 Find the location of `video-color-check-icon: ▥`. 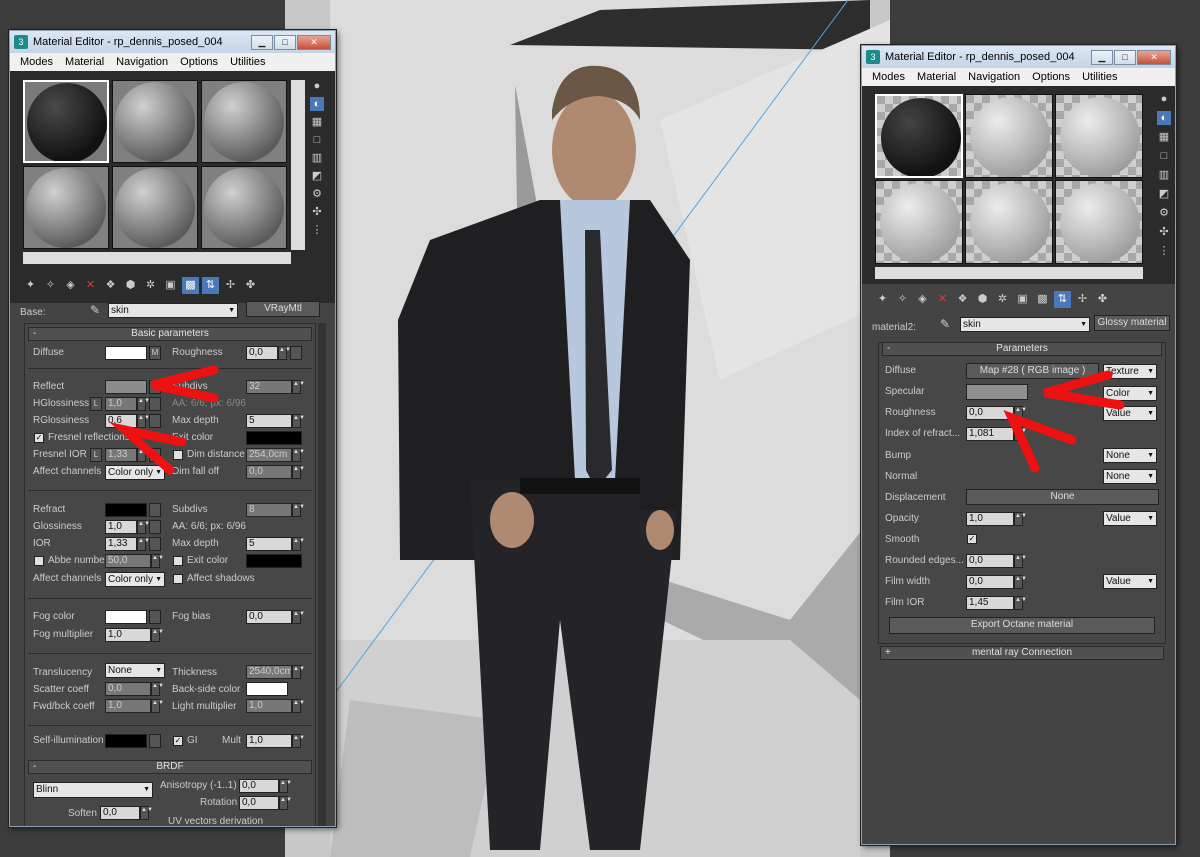

video-color-check-icon: ▥ is located at coordinates (317, 158).